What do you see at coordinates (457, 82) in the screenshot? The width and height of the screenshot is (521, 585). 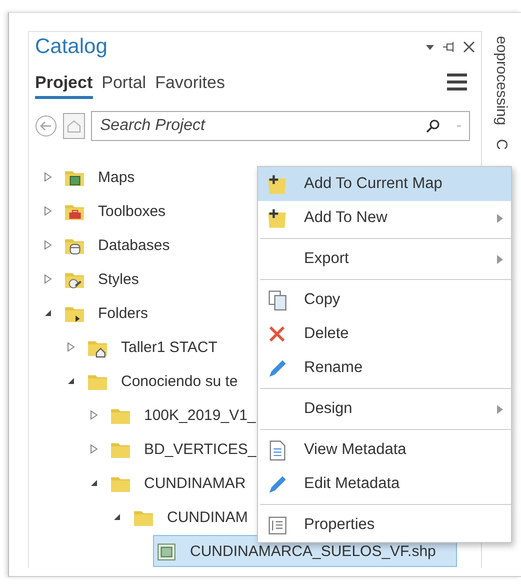 I see `menu-icon` at bounding box center [457, 82].